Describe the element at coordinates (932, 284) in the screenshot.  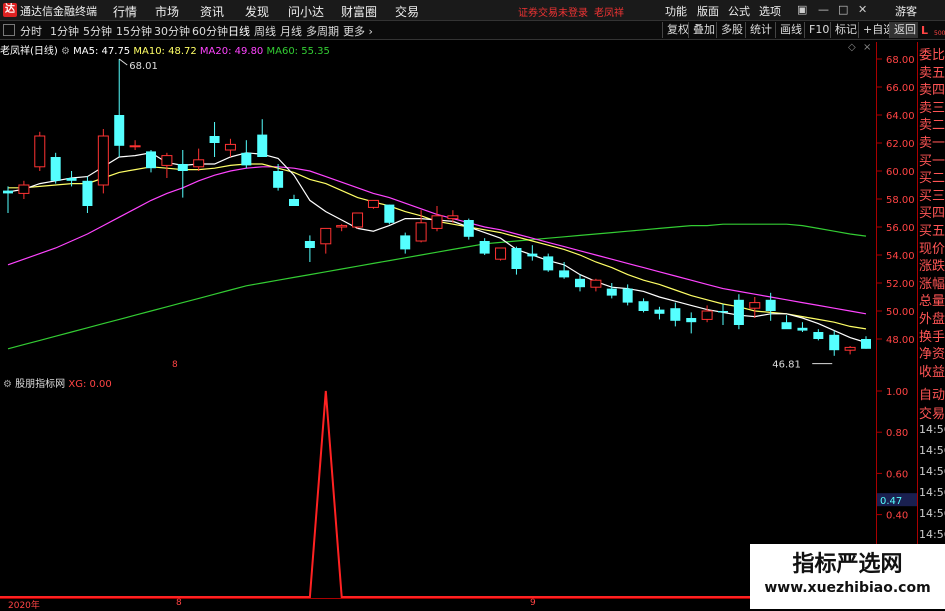
I see `quote-item-label: 涨幅` at that location.